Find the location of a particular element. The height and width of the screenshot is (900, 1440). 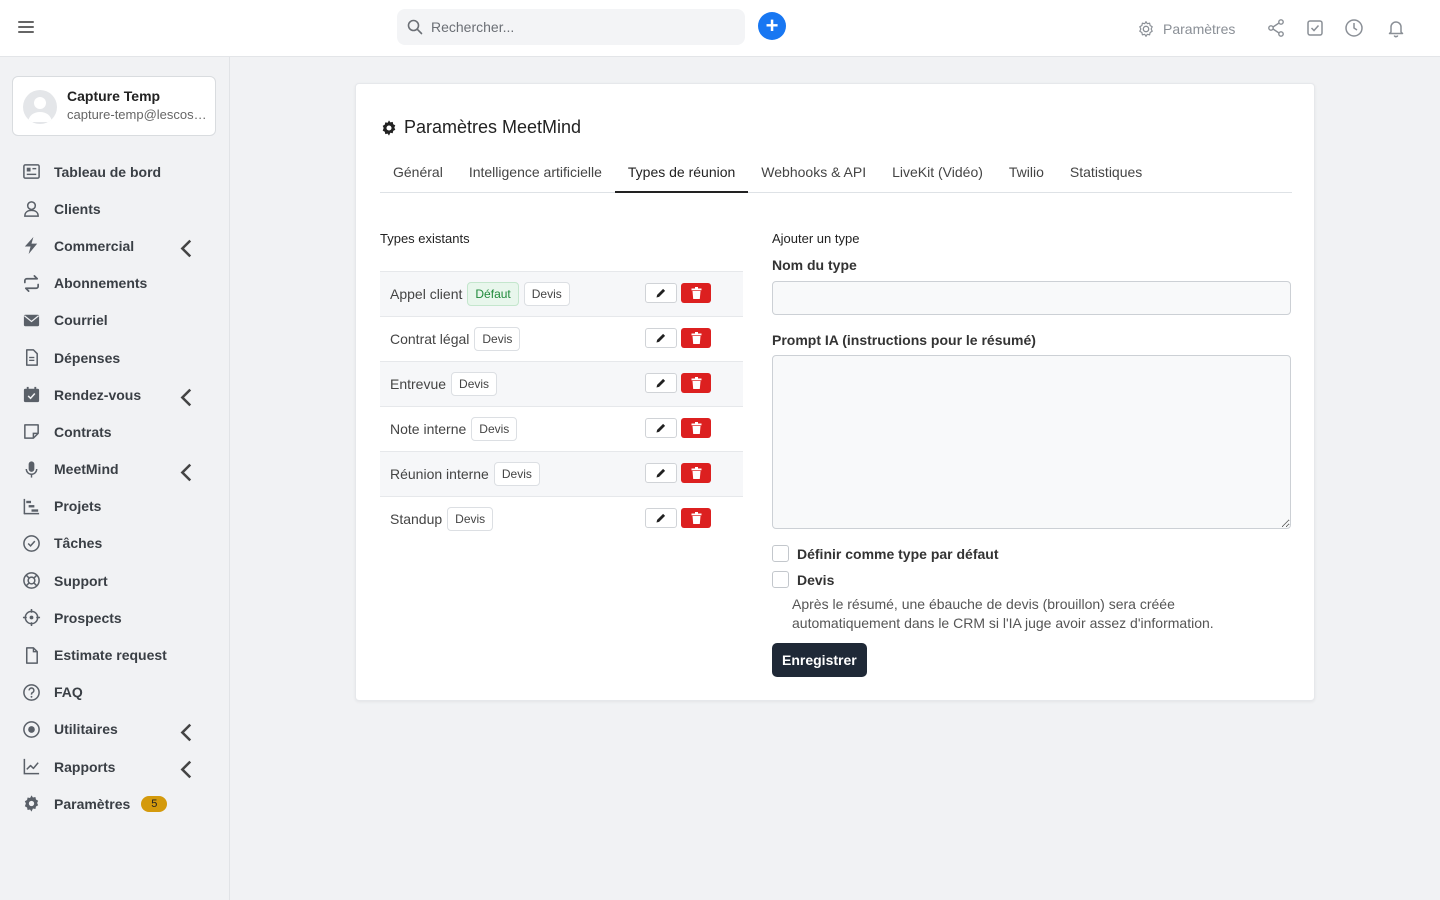

sidebar-item-label: Rendez-vous is located at coordinates (98, 394).